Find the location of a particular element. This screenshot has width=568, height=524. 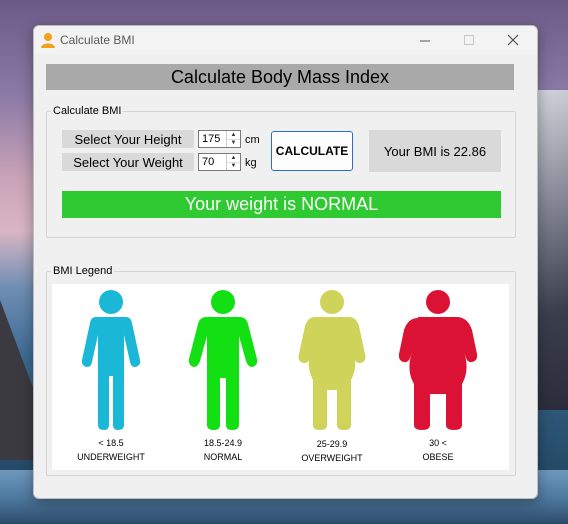

maximize-icon is located at coordinates (468, 39).